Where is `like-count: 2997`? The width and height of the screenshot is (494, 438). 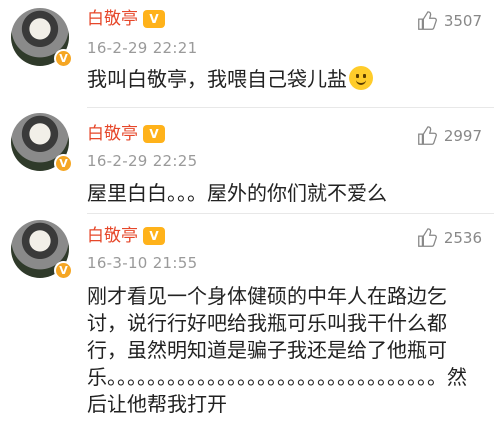 like-count: 2997 is located at coordinates (462, 136).